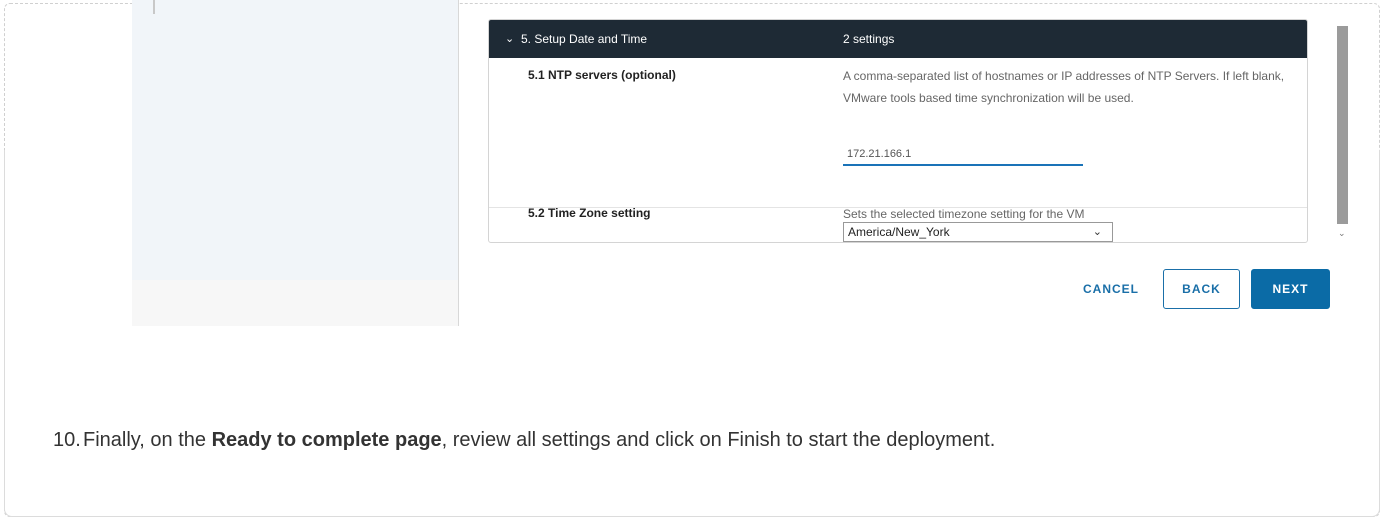 The image size is (1385, 523). Describe the element at coordinates (458, 163) in the screenshot. I see `pane-divider` at that location.